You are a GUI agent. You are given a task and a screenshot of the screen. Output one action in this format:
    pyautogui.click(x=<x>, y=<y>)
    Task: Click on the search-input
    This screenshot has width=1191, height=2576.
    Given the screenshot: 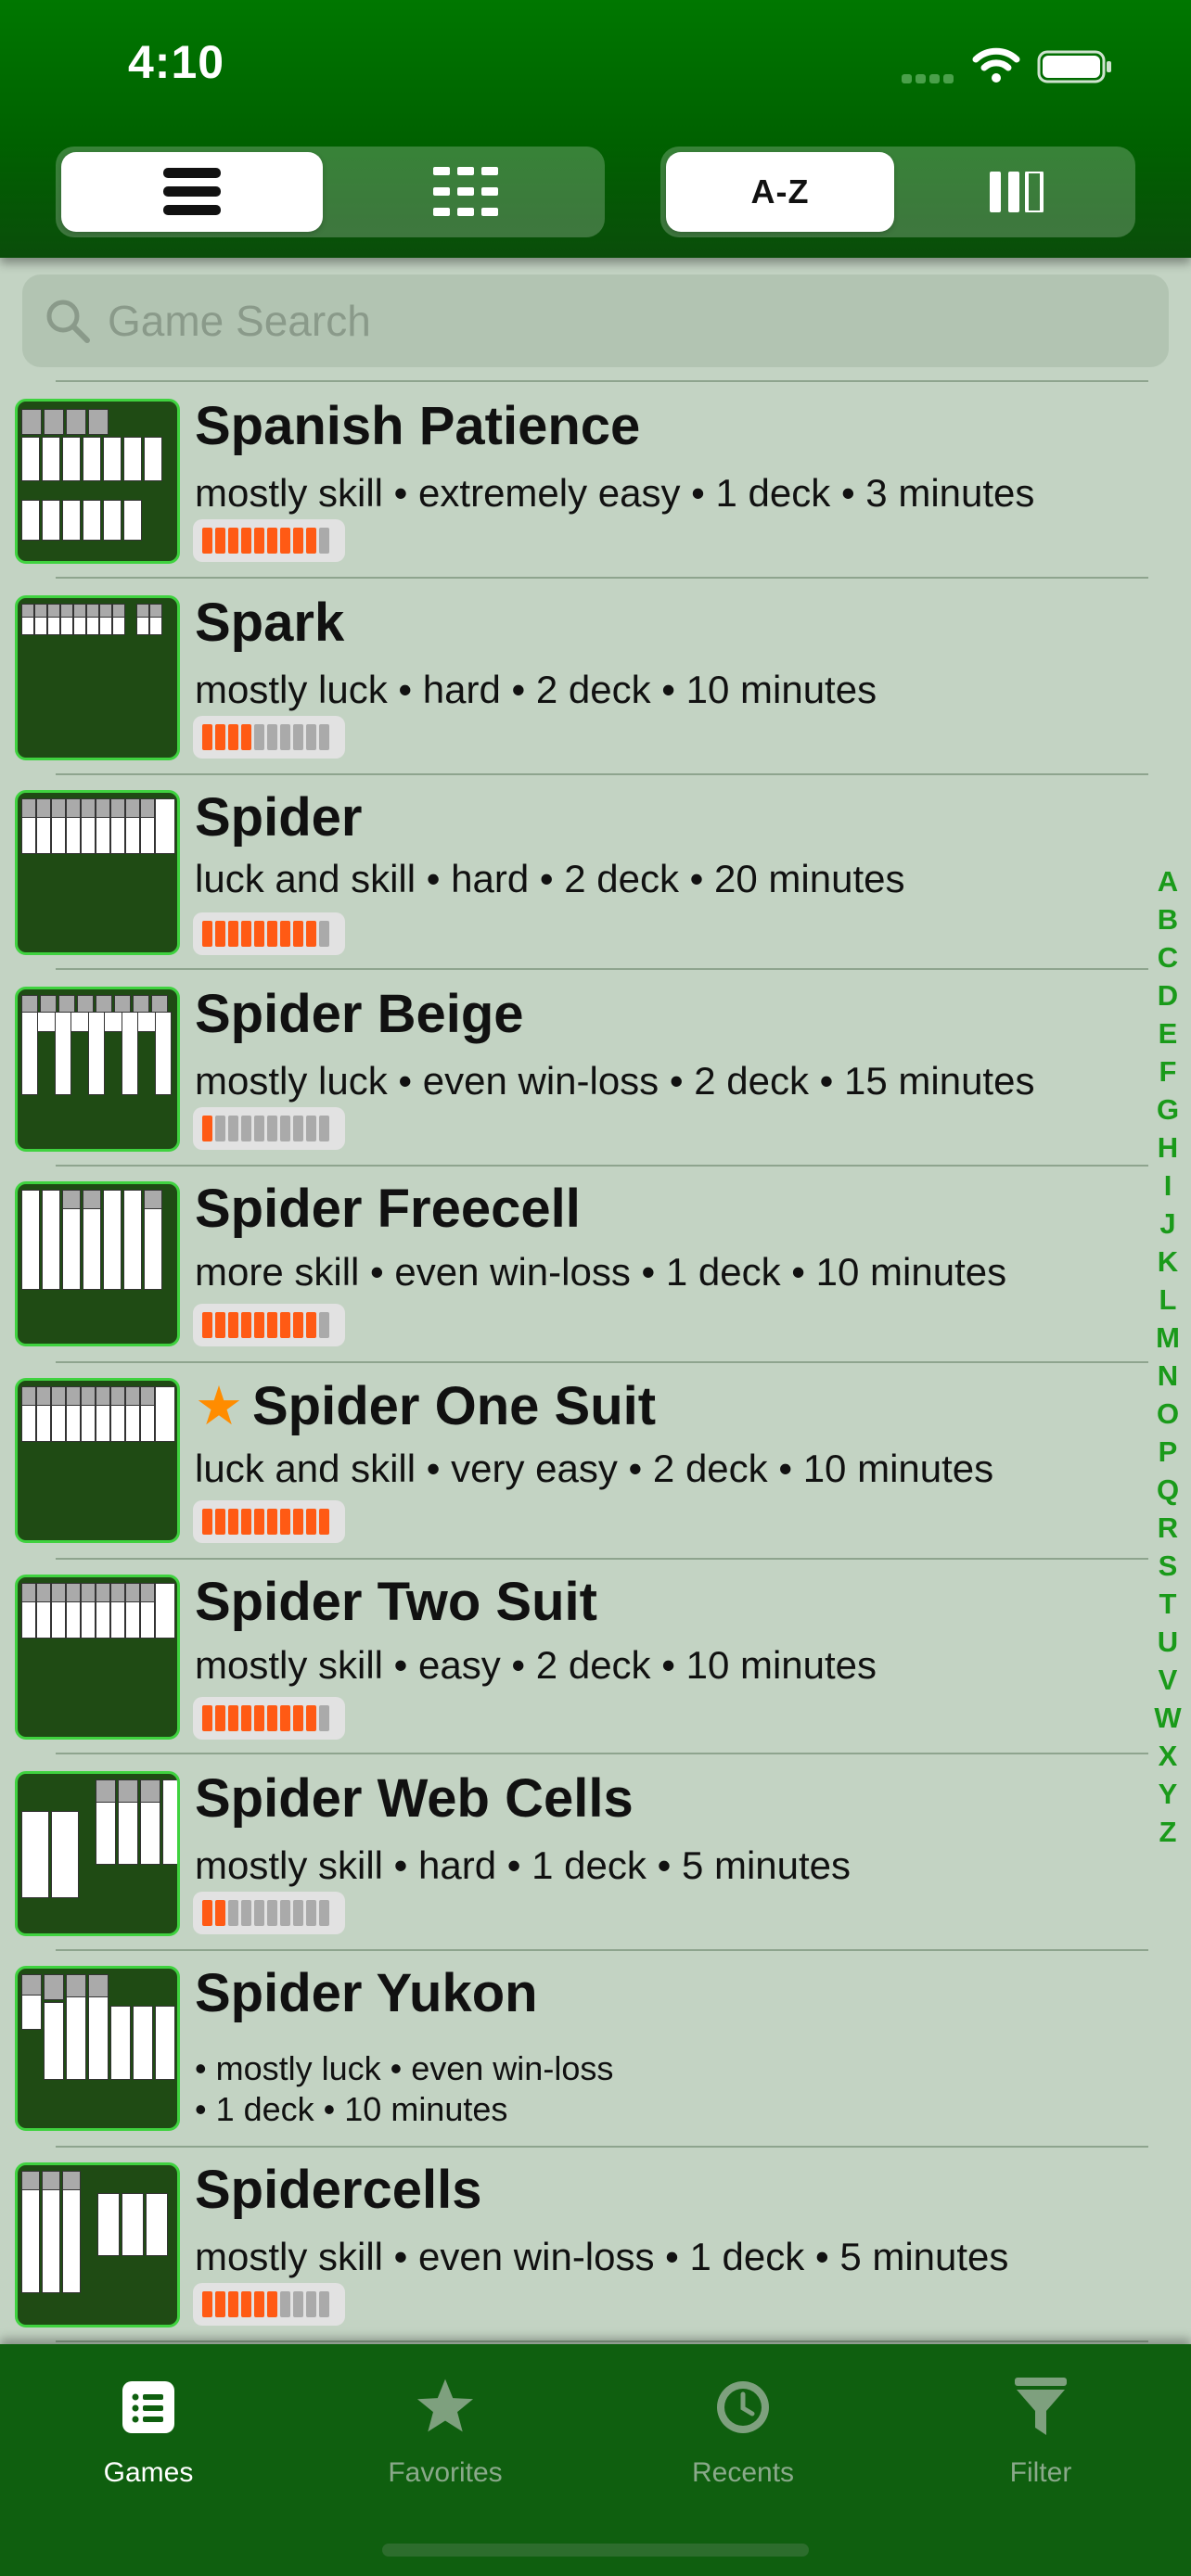 What is the action you would take?
    pyautogui.click(x=618, y=321)
    